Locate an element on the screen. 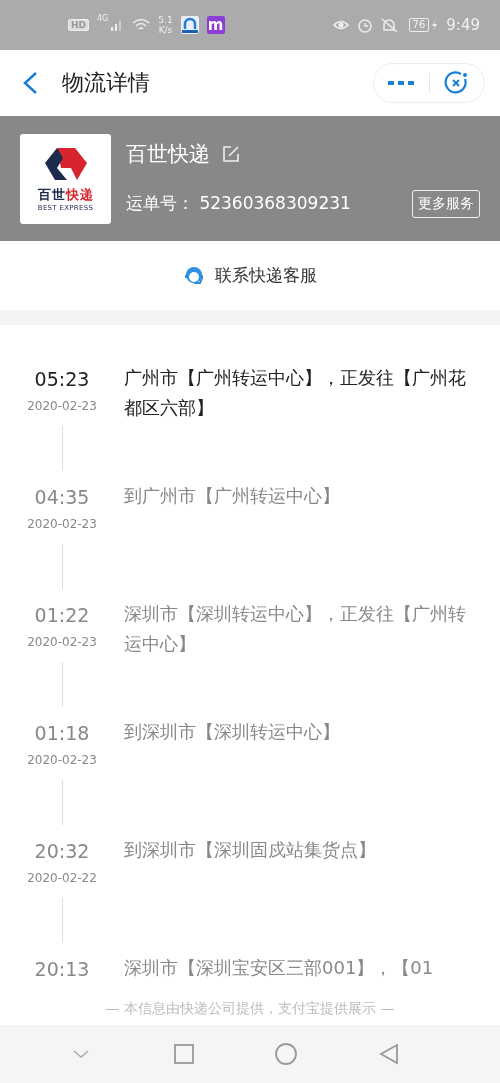 This screenshot has width=500, height=1083. event-description: 到广州市【广州转运中心】 is located at coordinates (232, 496).